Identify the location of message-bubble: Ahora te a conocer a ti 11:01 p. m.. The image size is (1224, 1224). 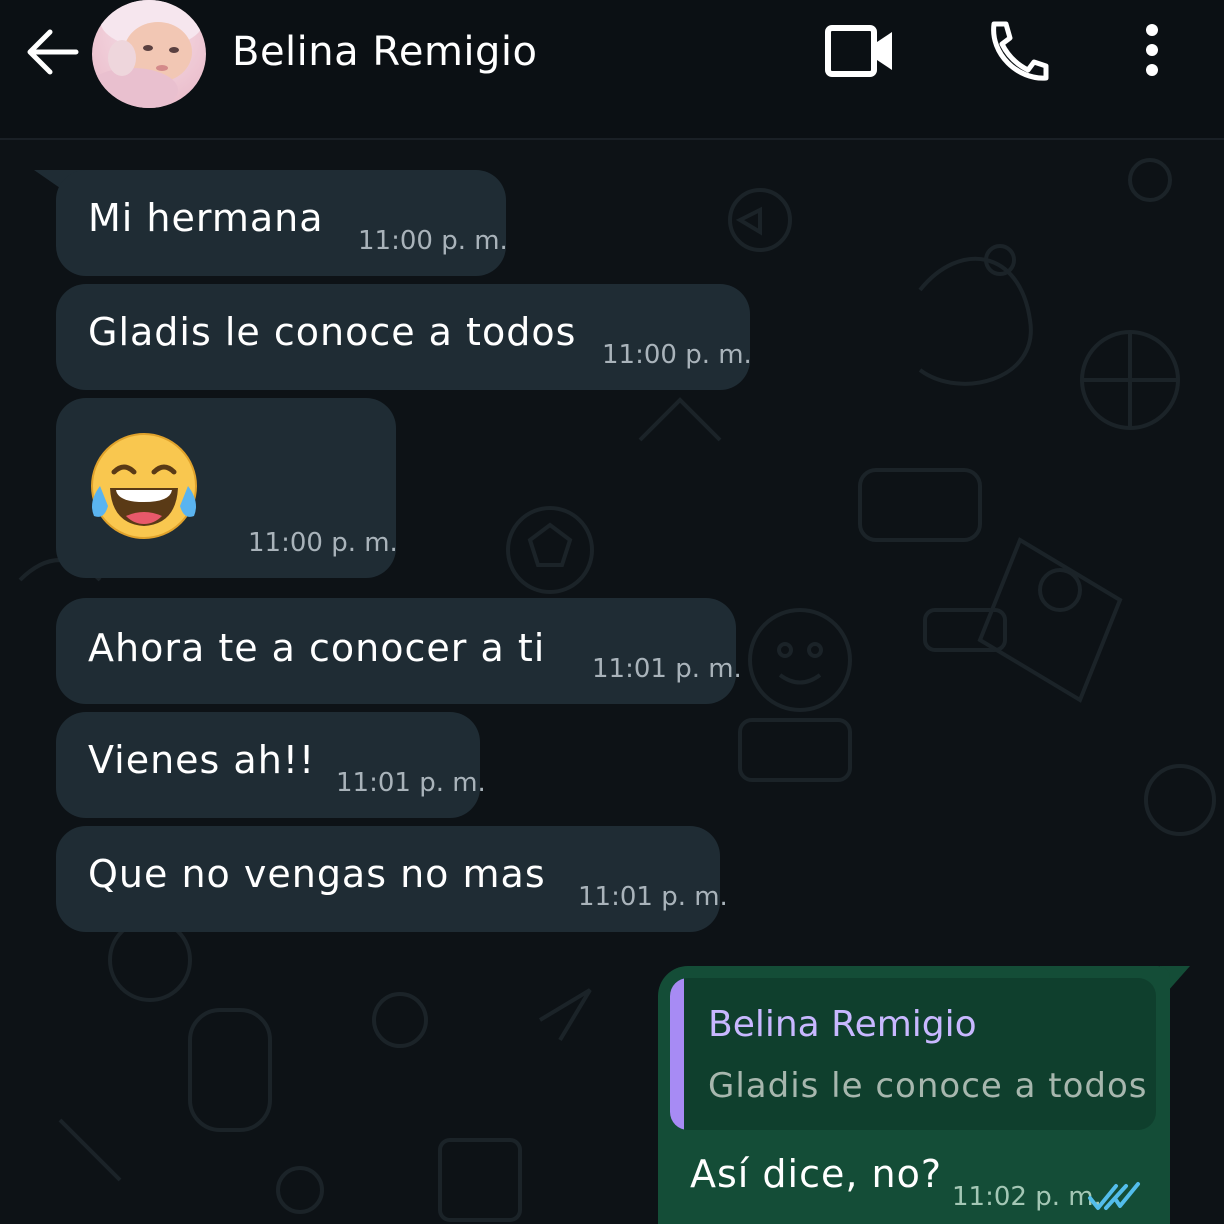
(399, 651).